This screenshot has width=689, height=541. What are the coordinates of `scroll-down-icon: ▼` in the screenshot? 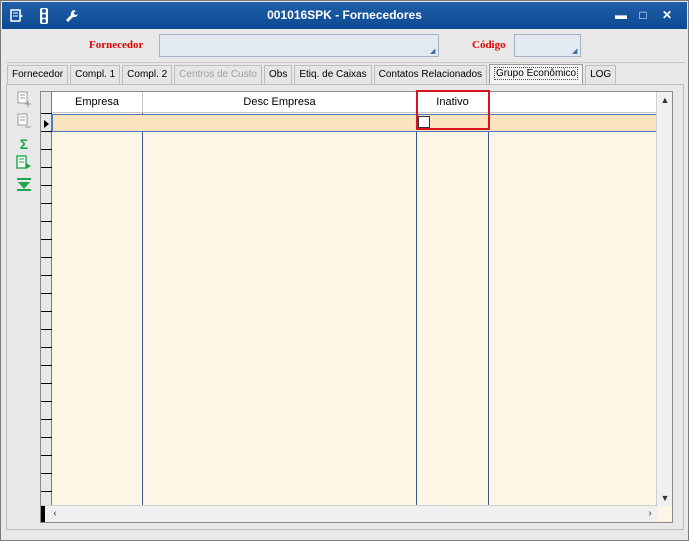 It's located at (665, 498).